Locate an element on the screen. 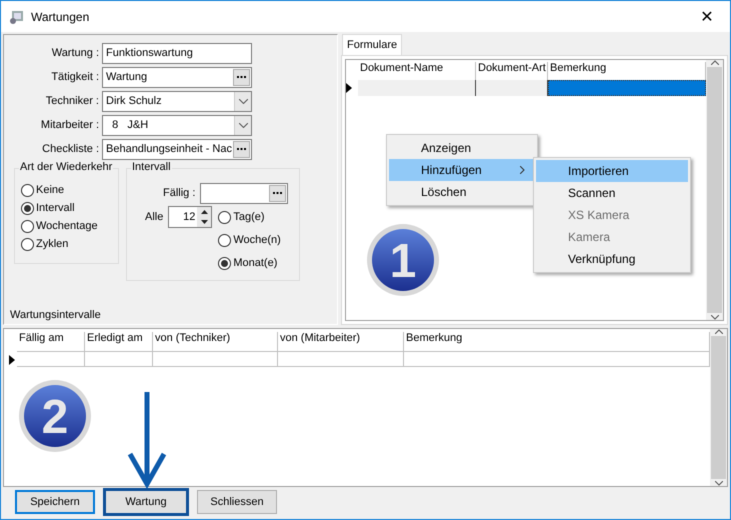 The width and height of the screenshot is (731, 520). section-label: Wartungsintervalle is located at coordinates (55, 316).